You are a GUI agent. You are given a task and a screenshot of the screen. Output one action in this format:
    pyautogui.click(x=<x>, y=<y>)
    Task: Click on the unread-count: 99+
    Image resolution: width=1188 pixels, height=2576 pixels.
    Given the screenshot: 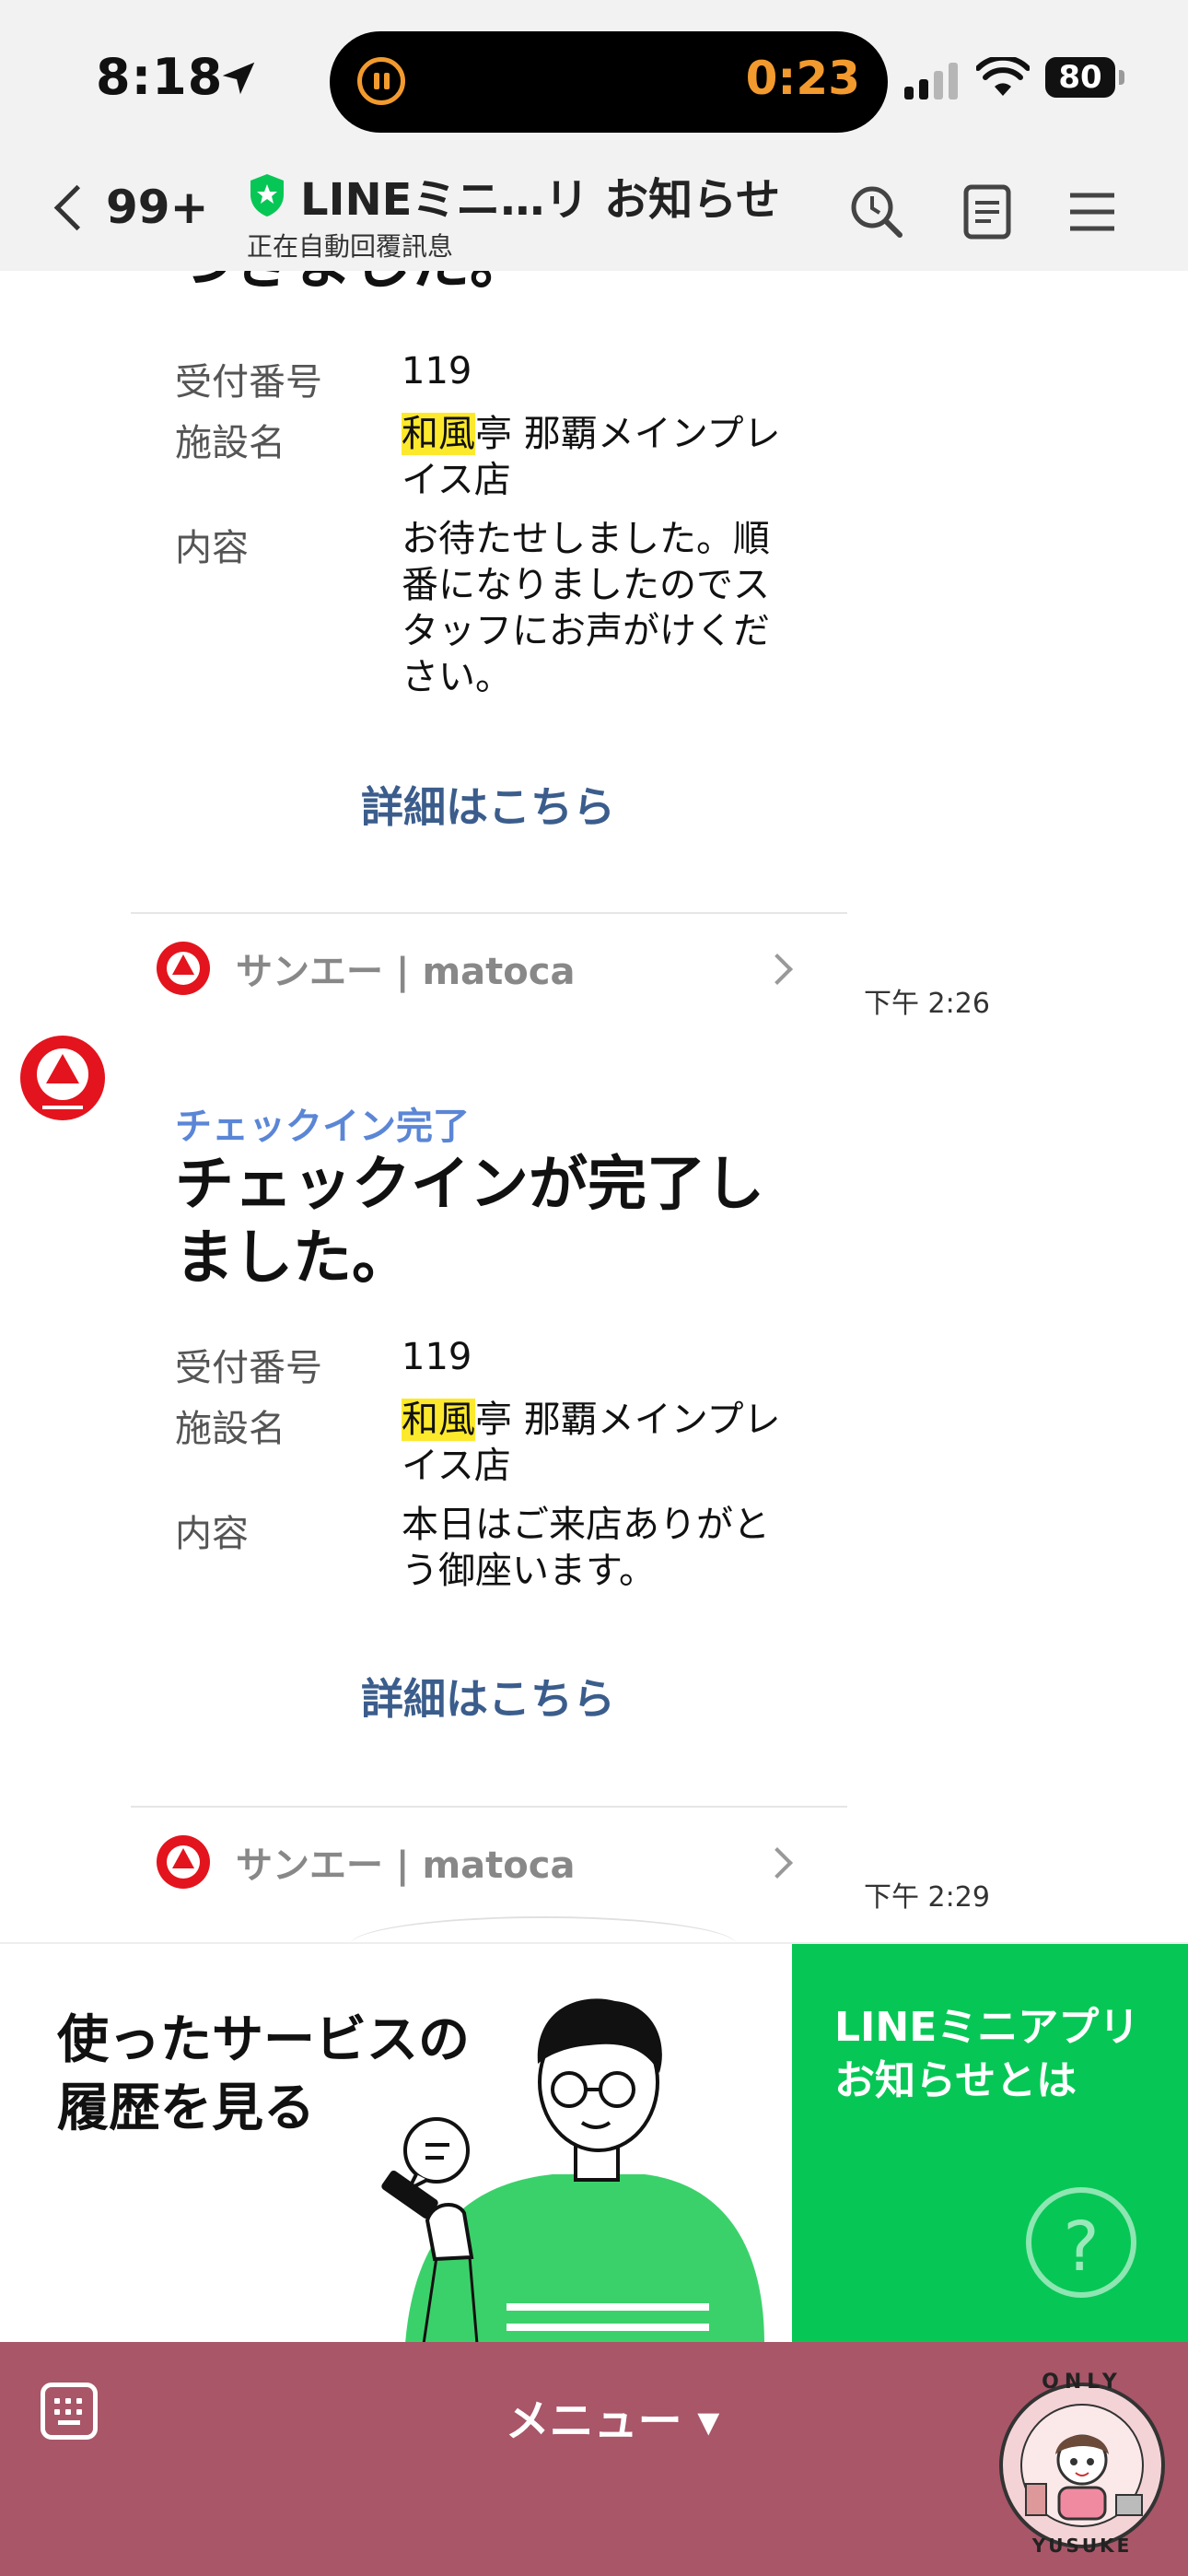 What is the action you would take?
    pyautogui.click(x=157, y=207)
    